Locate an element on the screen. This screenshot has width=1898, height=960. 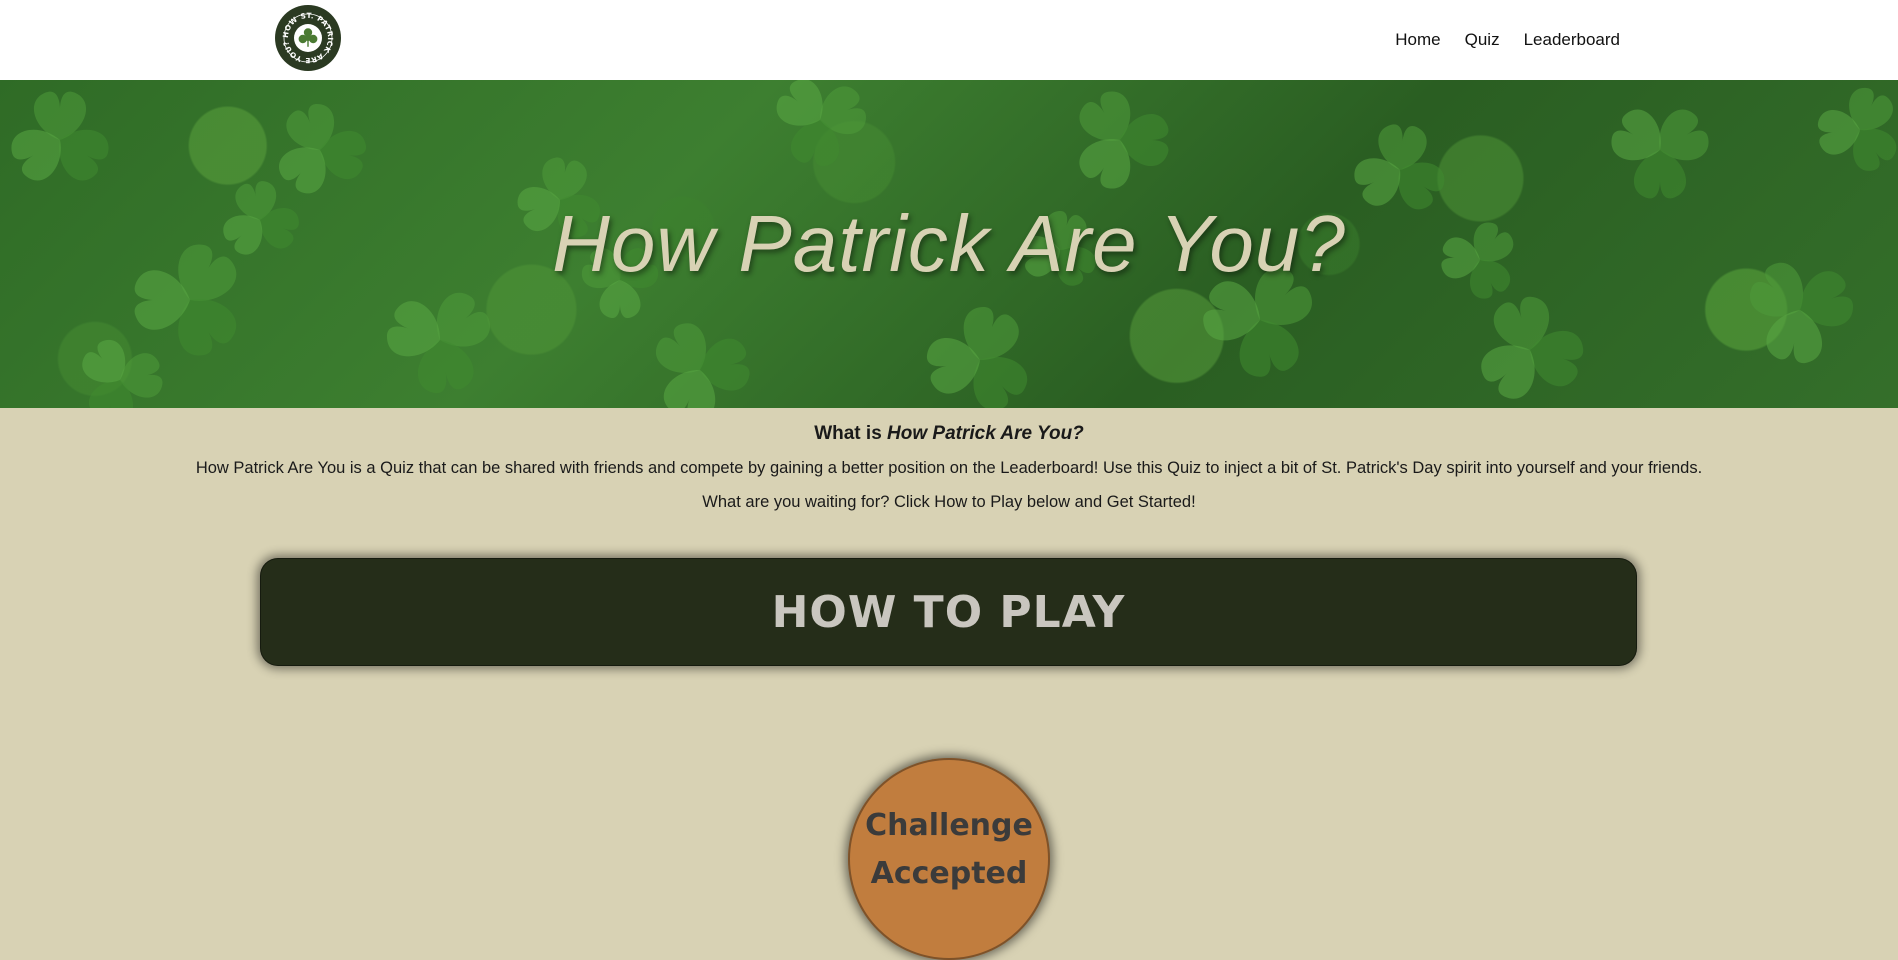
how-to-play-button: How to Play is located at coordinates (948, 612).